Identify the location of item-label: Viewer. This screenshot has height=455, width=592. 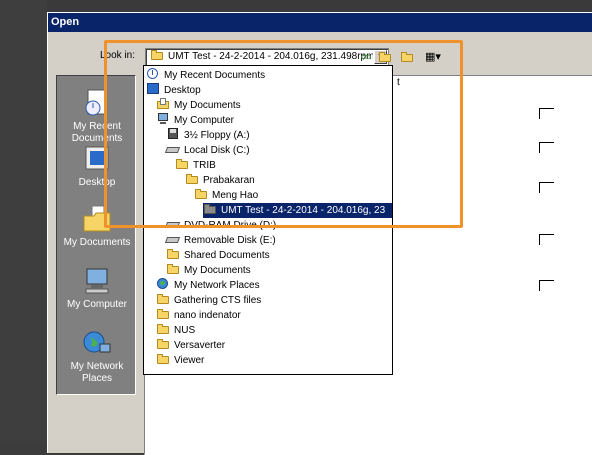
(189, 360).